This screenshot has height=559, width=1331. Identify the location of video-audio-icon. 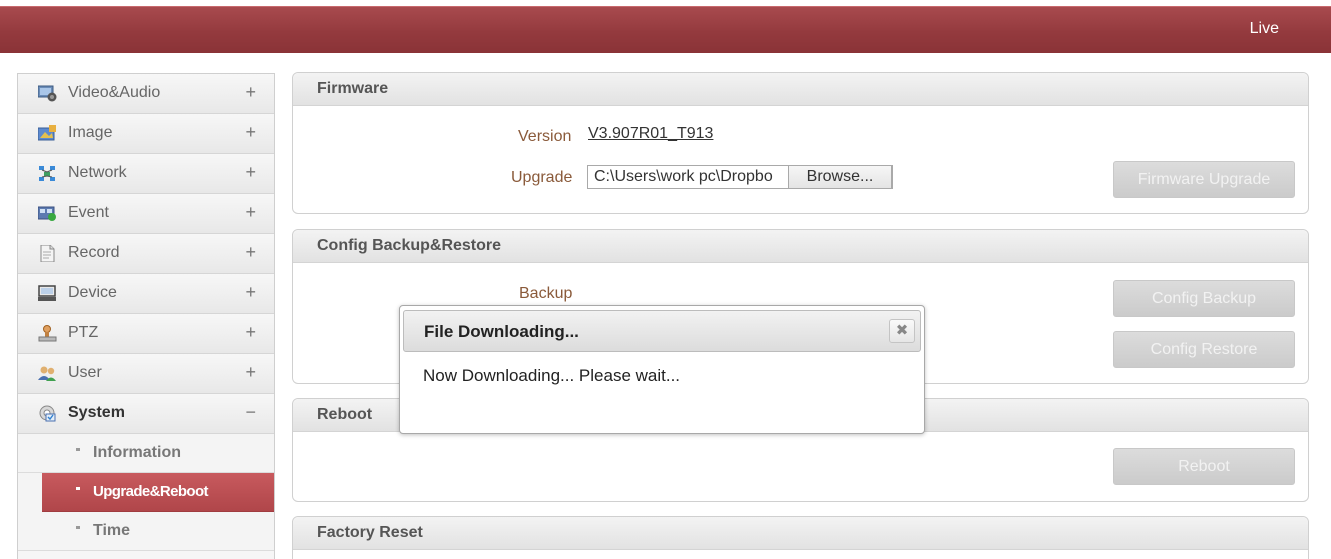
(47, 93).